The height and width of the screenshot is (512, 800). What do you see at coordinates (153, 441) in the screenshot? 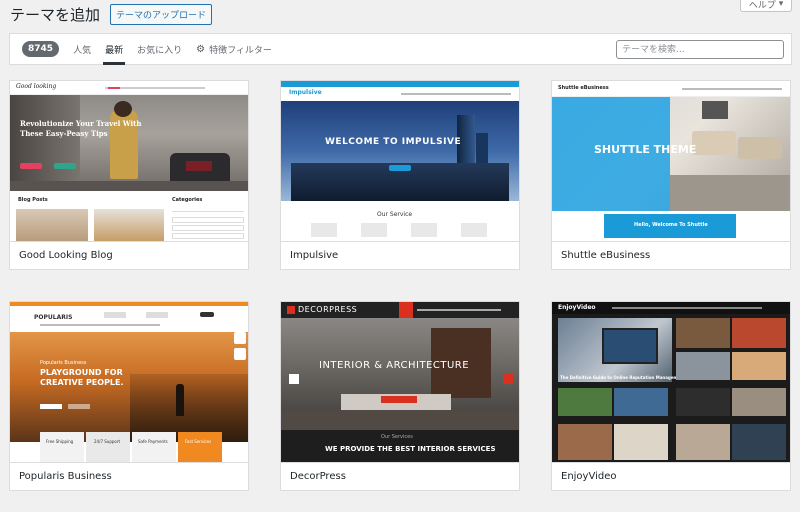
I see `preview-feature: Safe Payments` at bounding box center [153, 441].